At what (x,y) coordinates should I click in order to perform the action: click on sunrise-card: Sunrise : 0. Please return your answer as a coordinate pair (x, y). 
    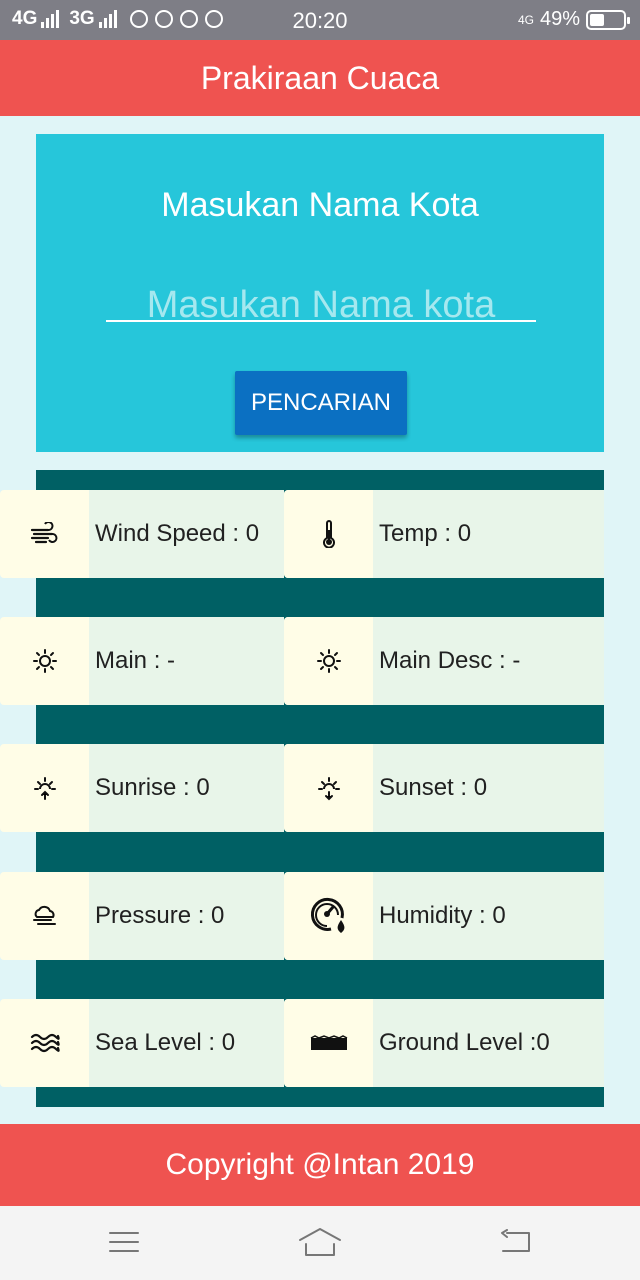
    Looking at the image, I should click on (142, 788).